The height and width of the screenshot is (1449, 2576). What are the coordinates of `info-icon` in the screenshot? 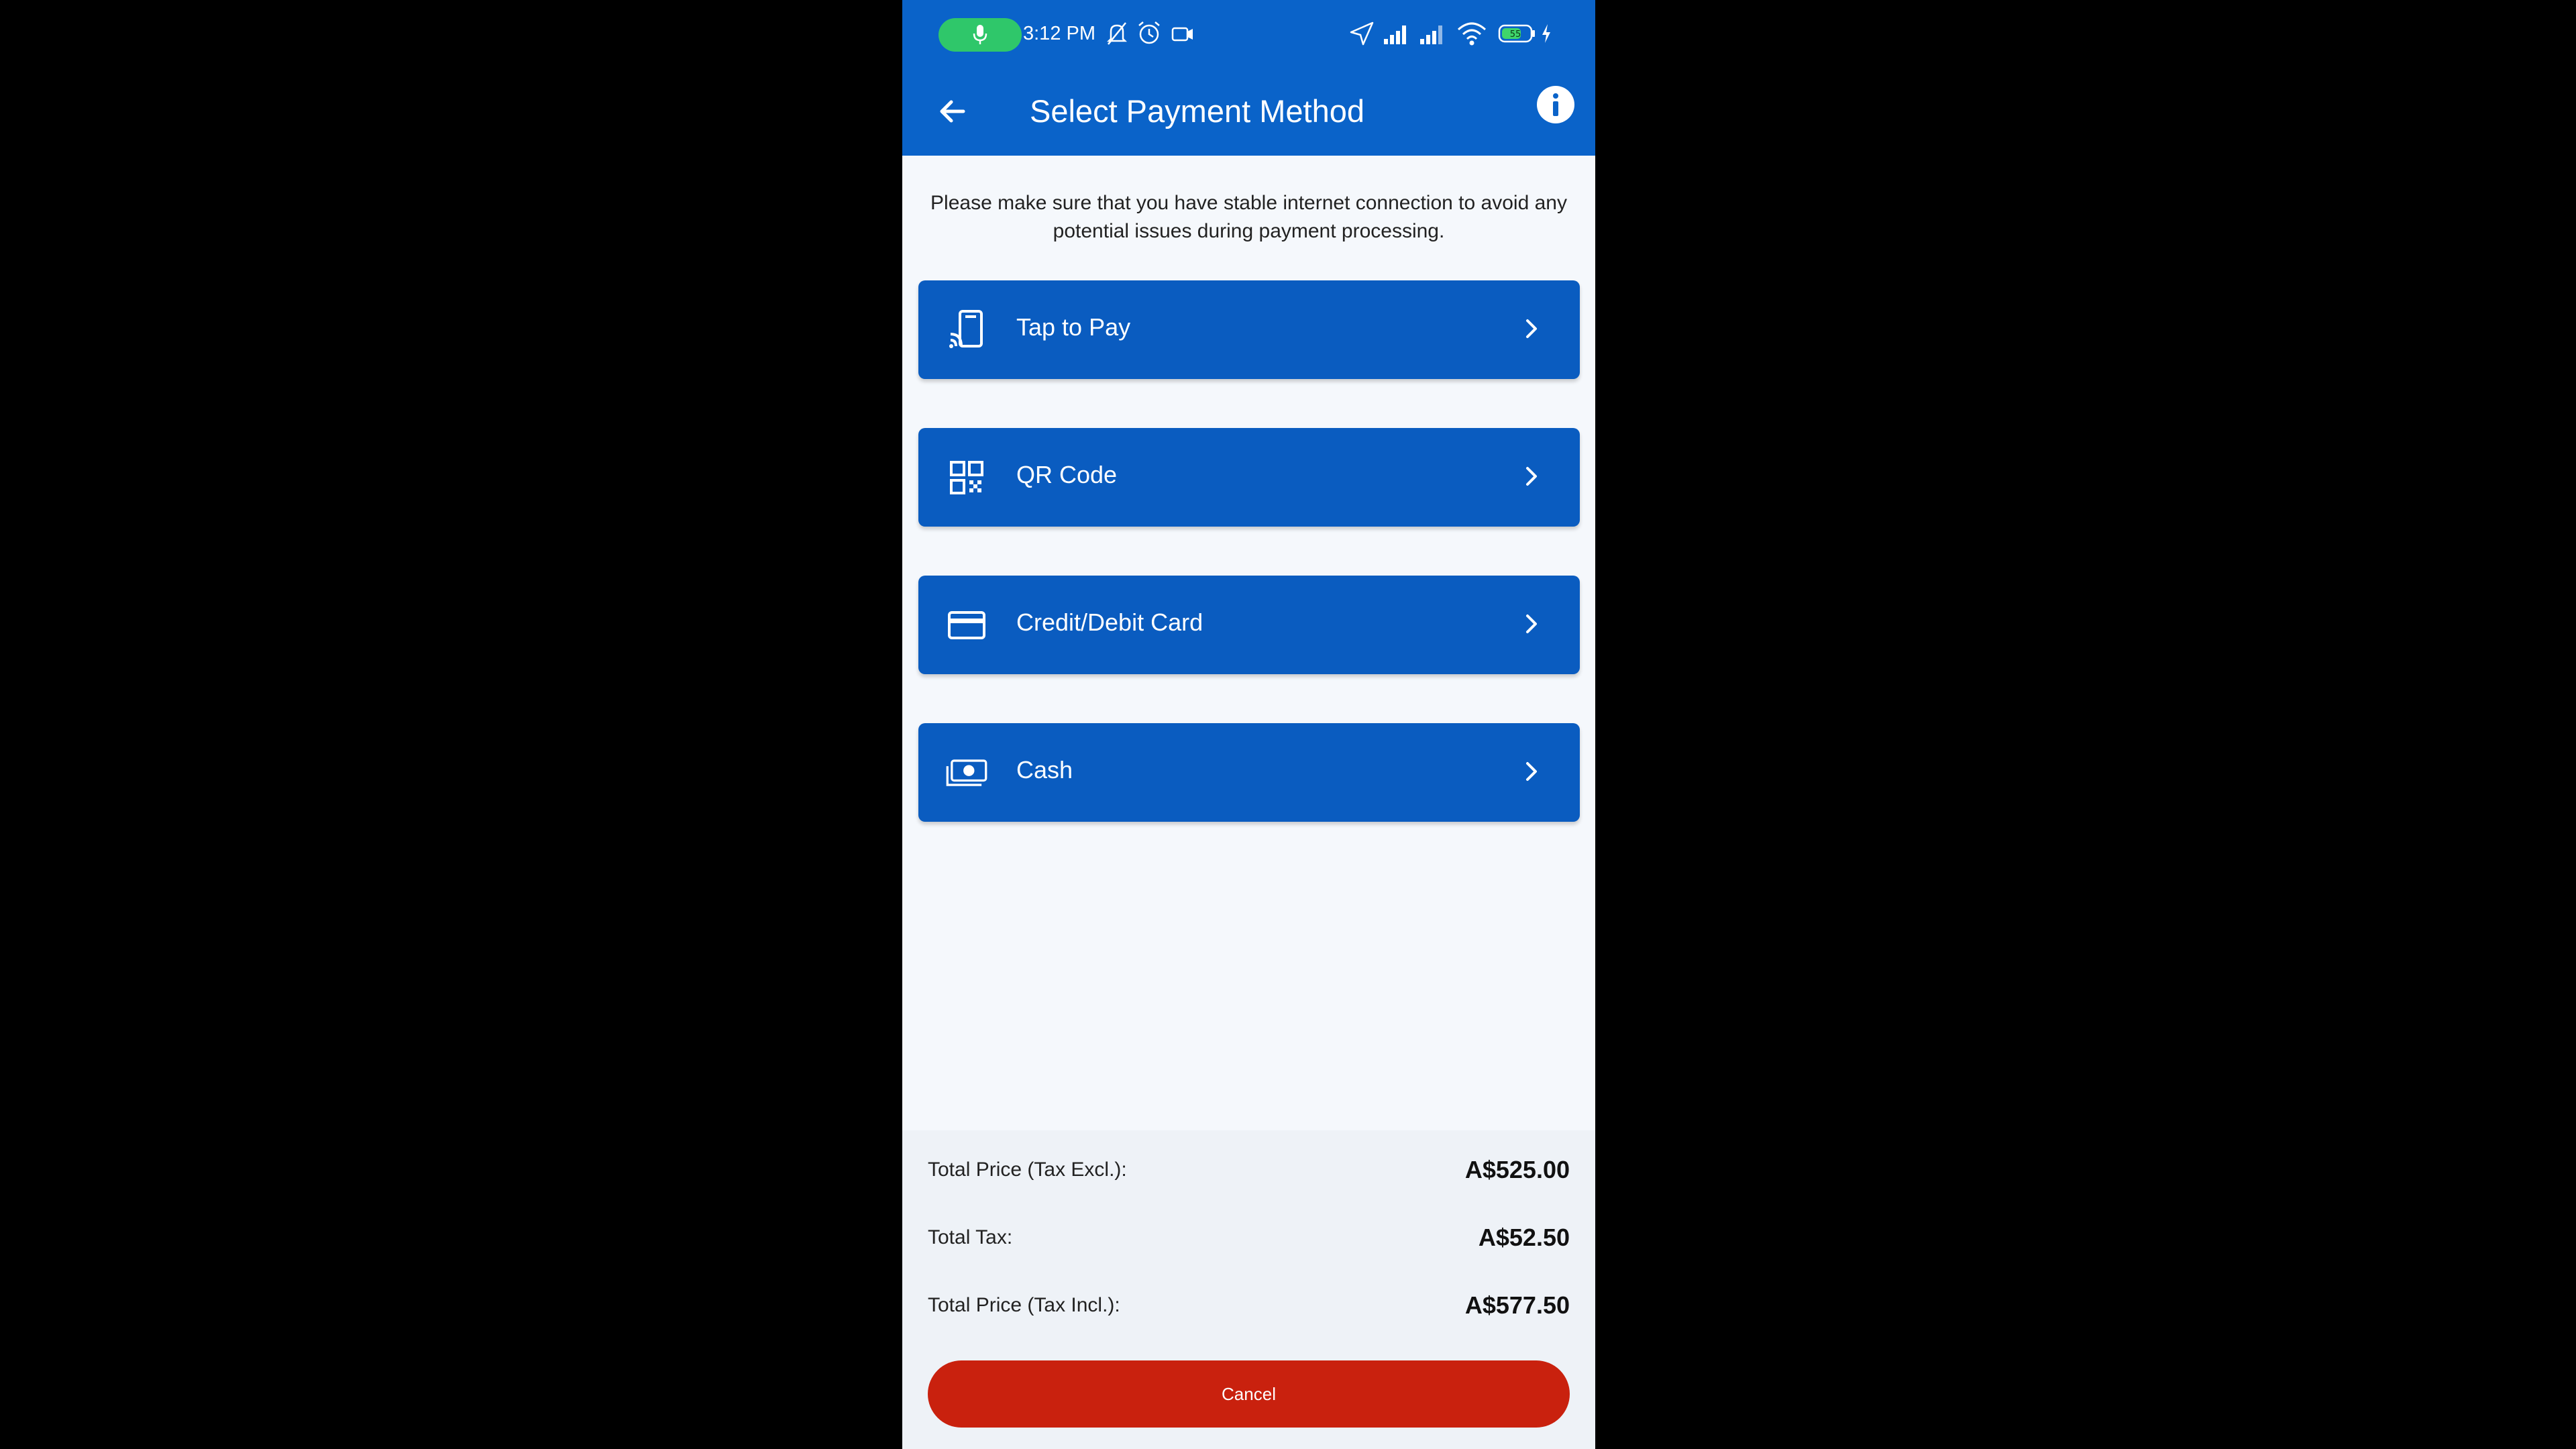 It's located at (1555, 104).